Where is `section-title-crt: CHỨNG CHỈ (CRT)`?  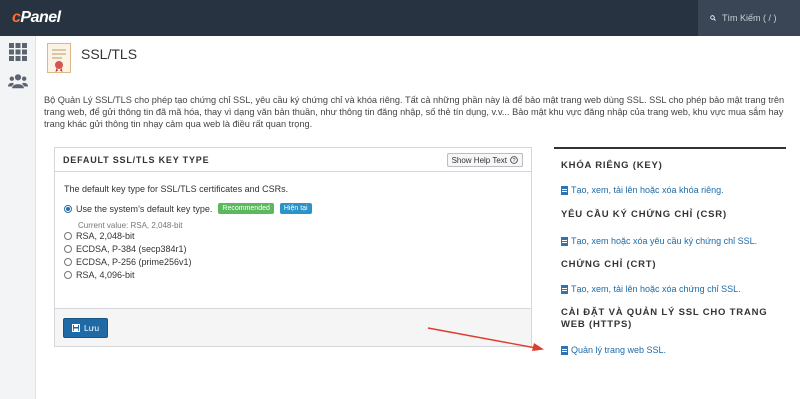
section-title-crt: CHỨNG CHỈ (CRT) is located at coordinates (609, 264).